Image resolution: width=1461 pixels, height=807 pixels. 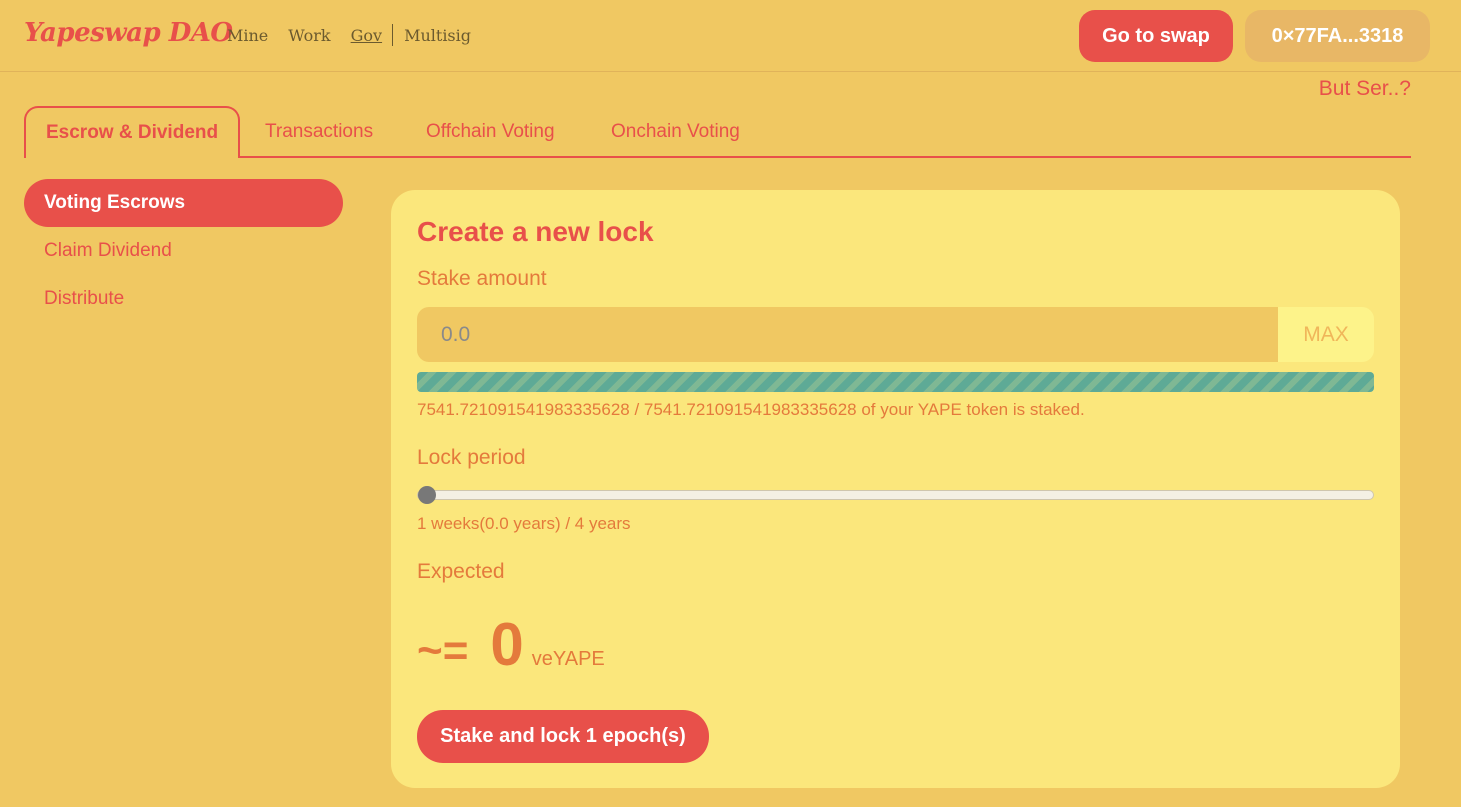 What do you see at coordinates (437, 35) in the screenshot?
I see `nav-multisig: Multisig` at bounding box center [437, 35].